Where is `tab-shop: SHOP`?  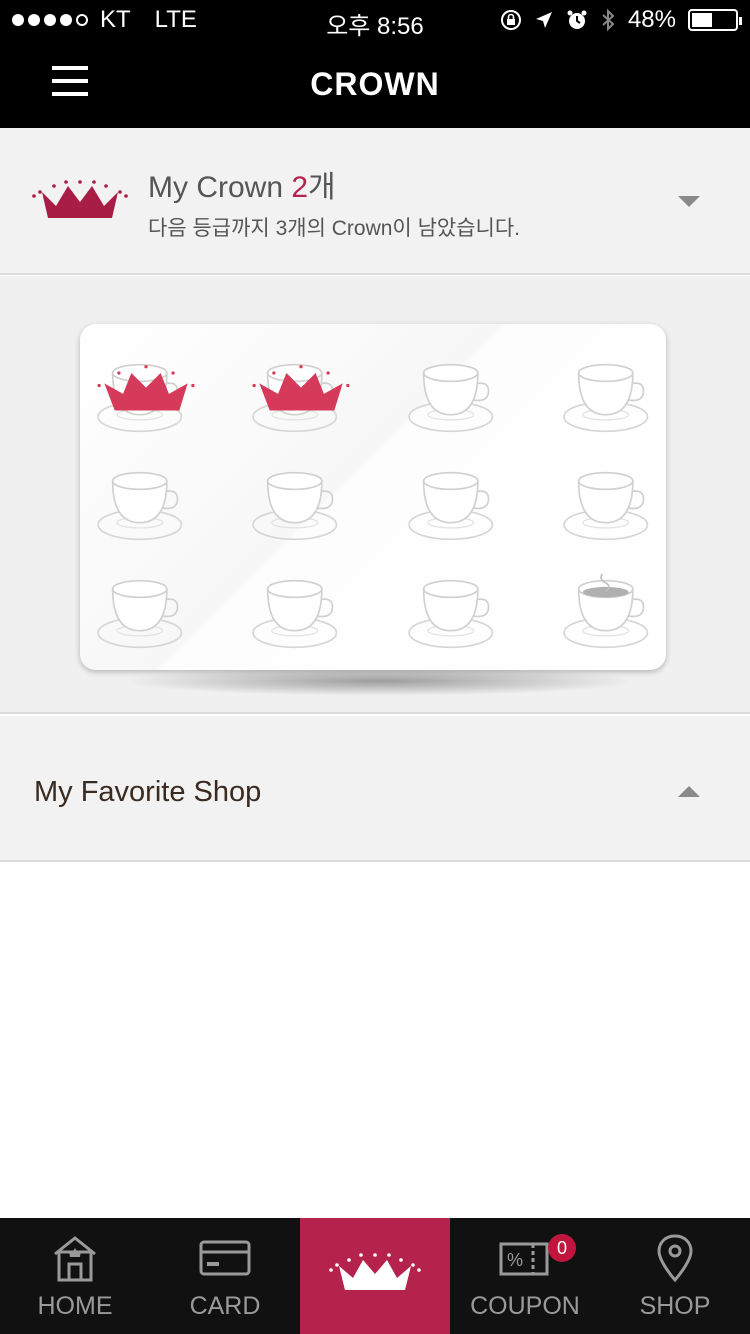 tab-shop: SHOP is located at coordinates (675, 1276).